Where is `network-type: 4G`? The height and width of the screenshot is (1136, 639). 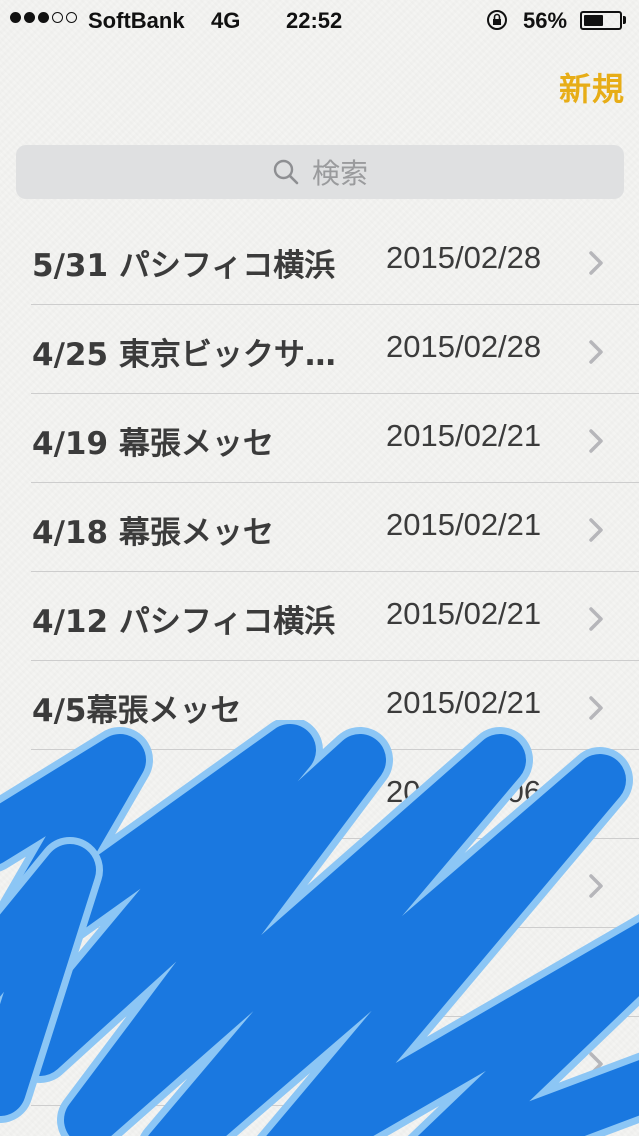 network-type: 4G is located at coordinates (226, 20).